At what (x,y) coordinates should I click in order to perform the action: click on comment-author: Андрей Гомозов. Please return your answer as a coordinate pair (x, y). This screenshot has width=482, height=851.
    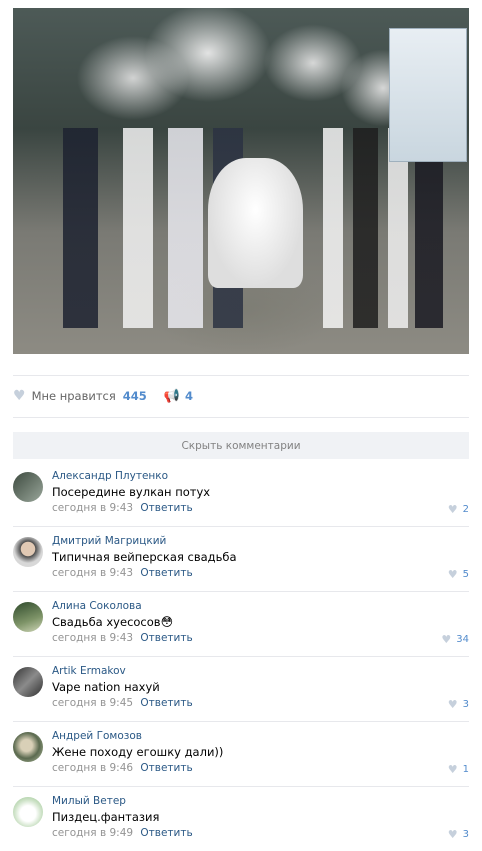
    Looking at the image, I should click on (97, 736).